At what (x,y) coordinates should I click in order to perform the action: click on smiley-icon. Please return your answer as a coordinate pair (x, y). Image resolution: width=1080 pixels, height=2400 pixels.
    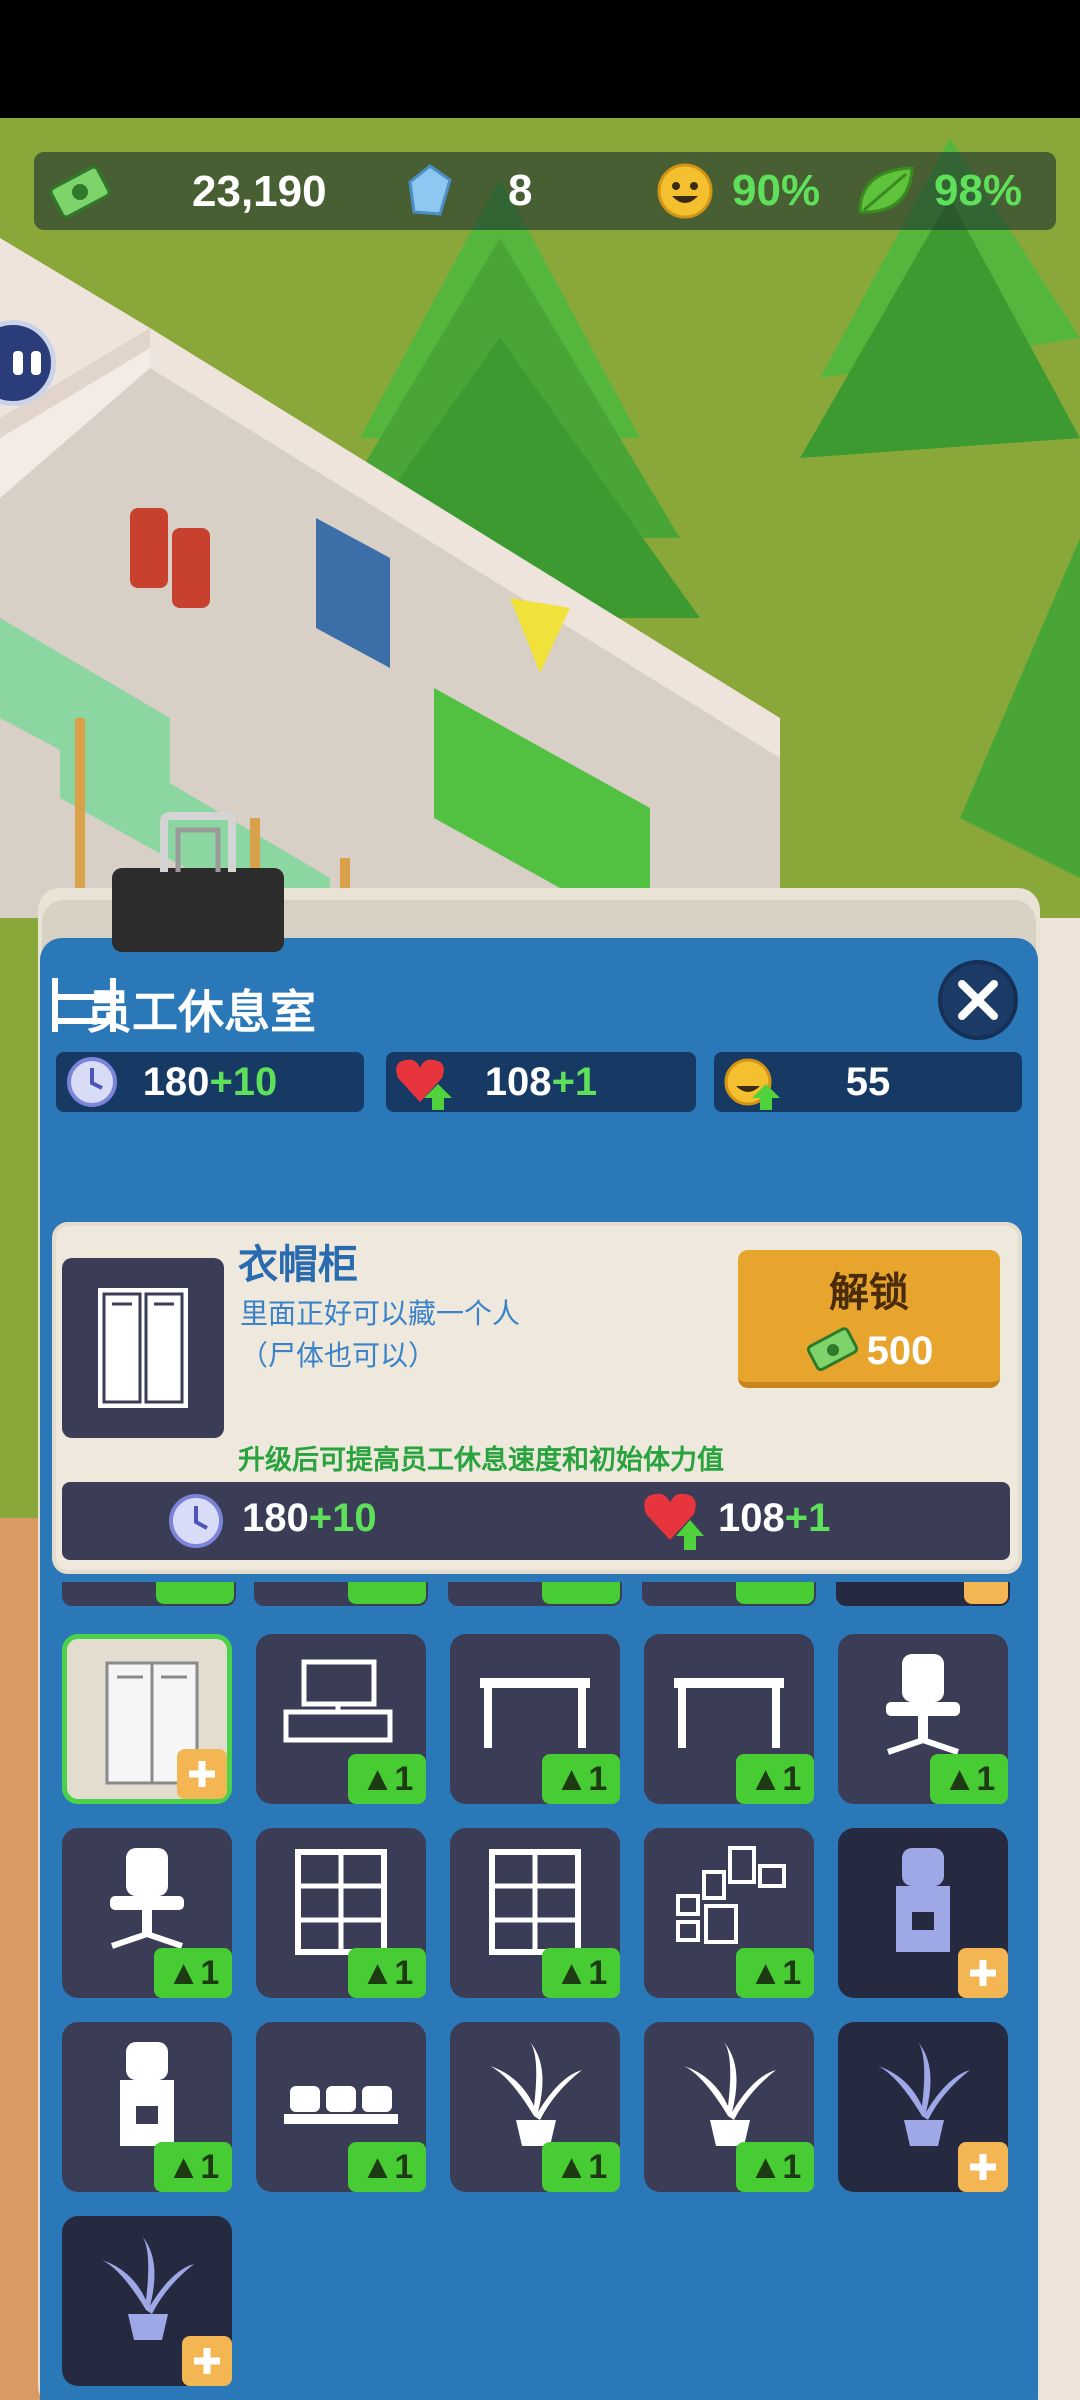
    Looking at the image, I should click on (685, 191).